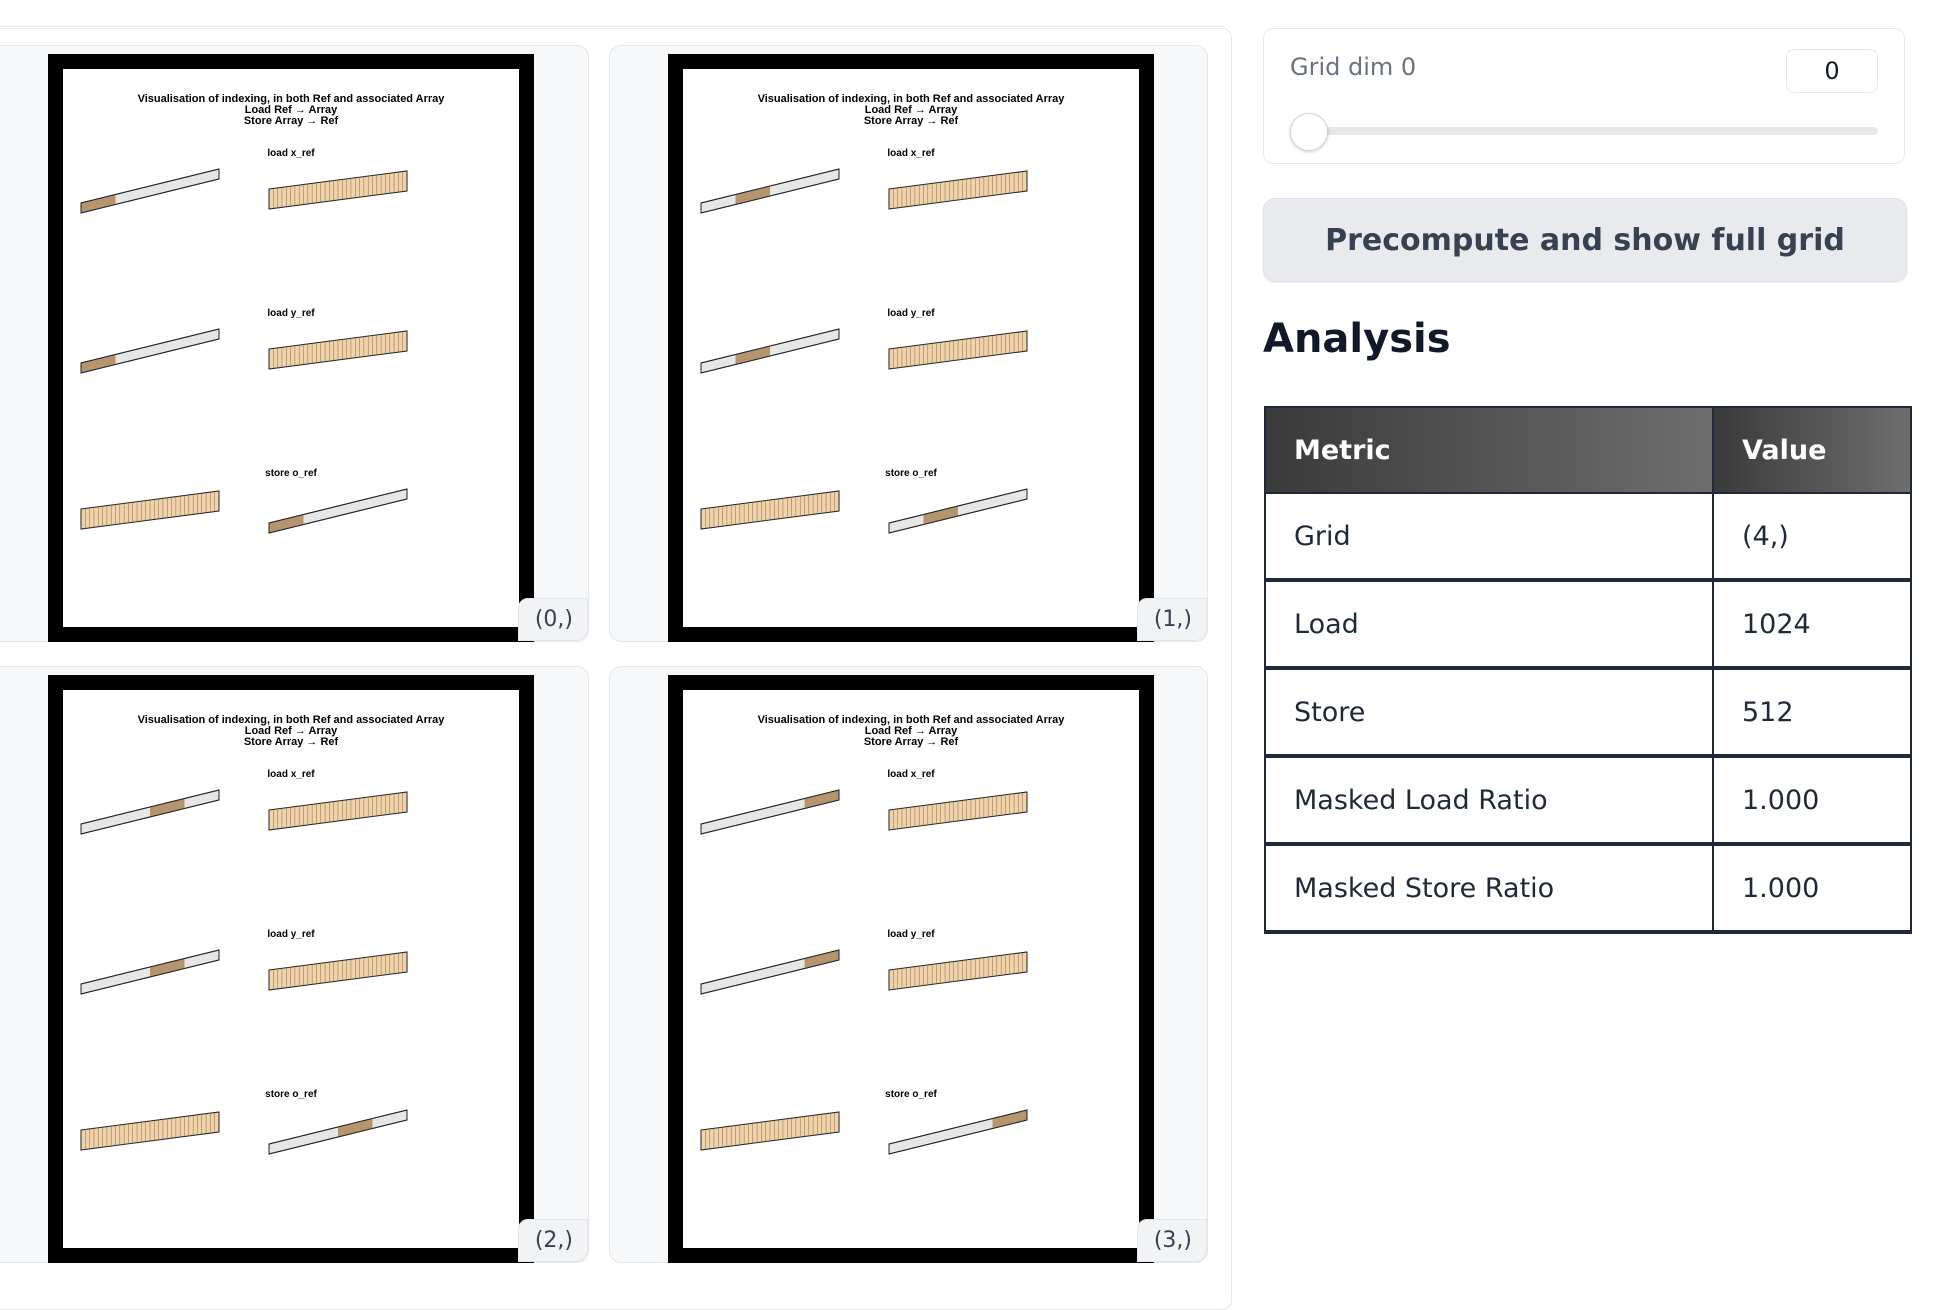 The width and height of the screenshot is (1938, 1310). Describe the element at coordinates (1489, 537) in the screenshot. I see `metric-cell: Grid` at that location.